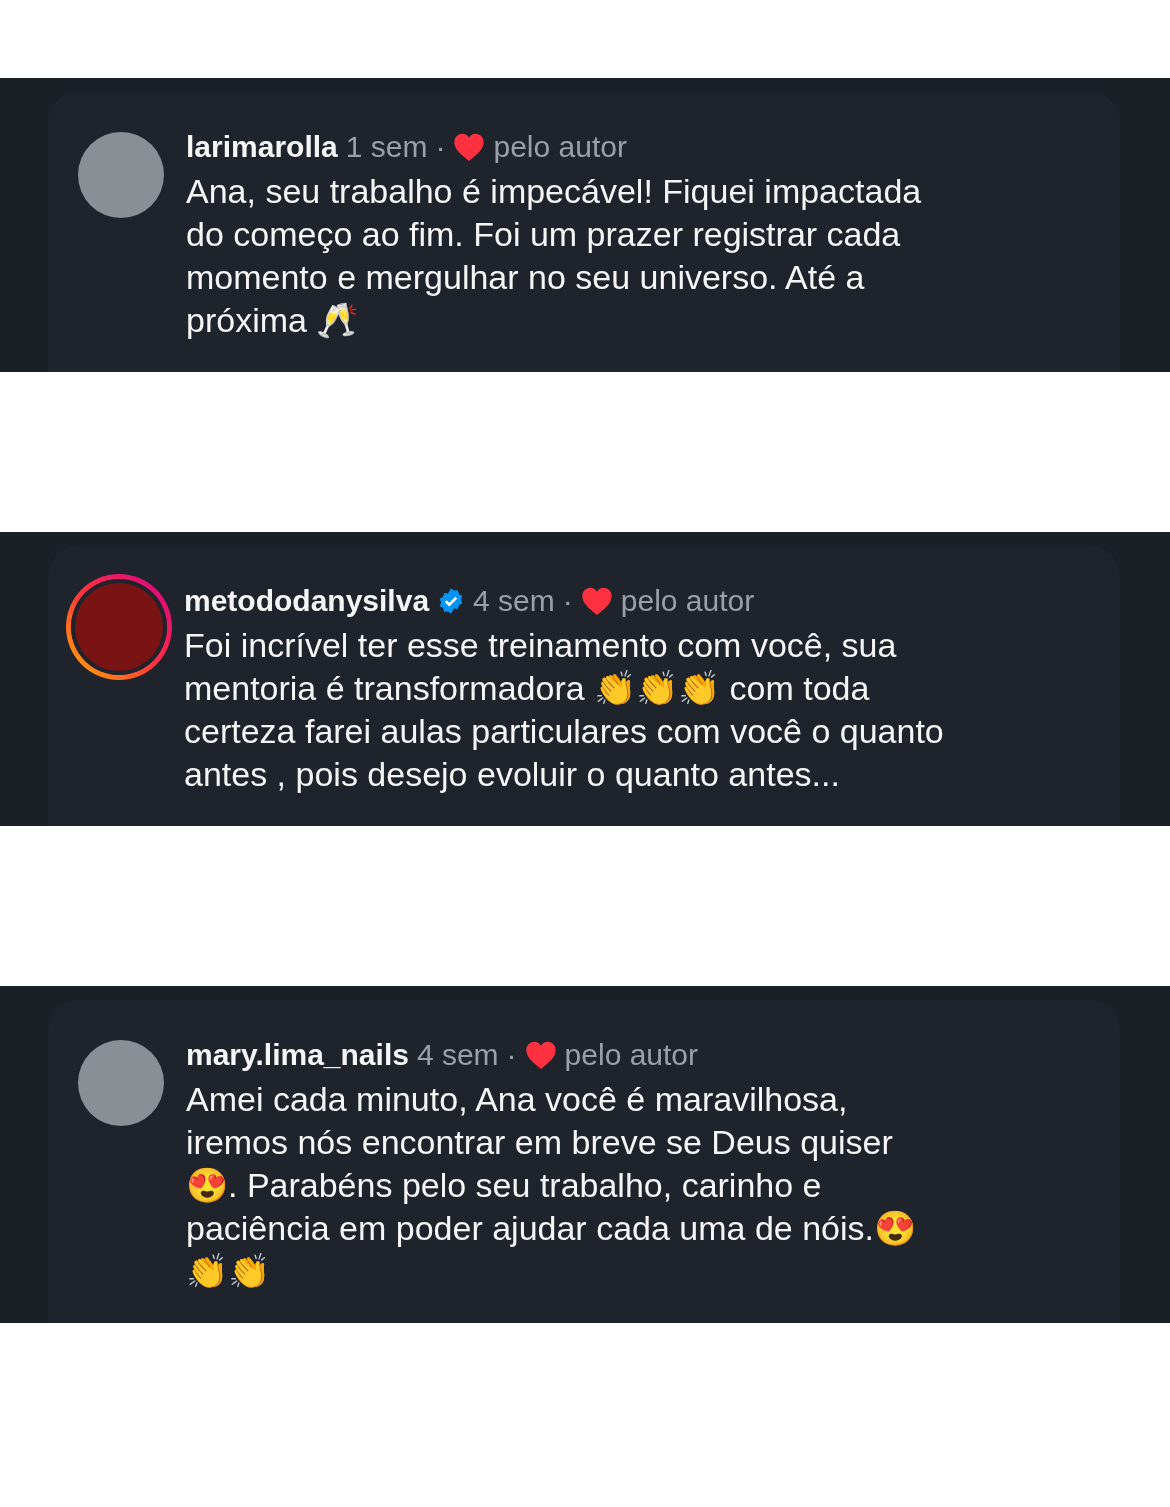 The image size is (1170, 1507). What do you see at coordinates (386, 147) in the screenshot?
I see `comment-time: 1 sem` at bounding box center [386, 147].